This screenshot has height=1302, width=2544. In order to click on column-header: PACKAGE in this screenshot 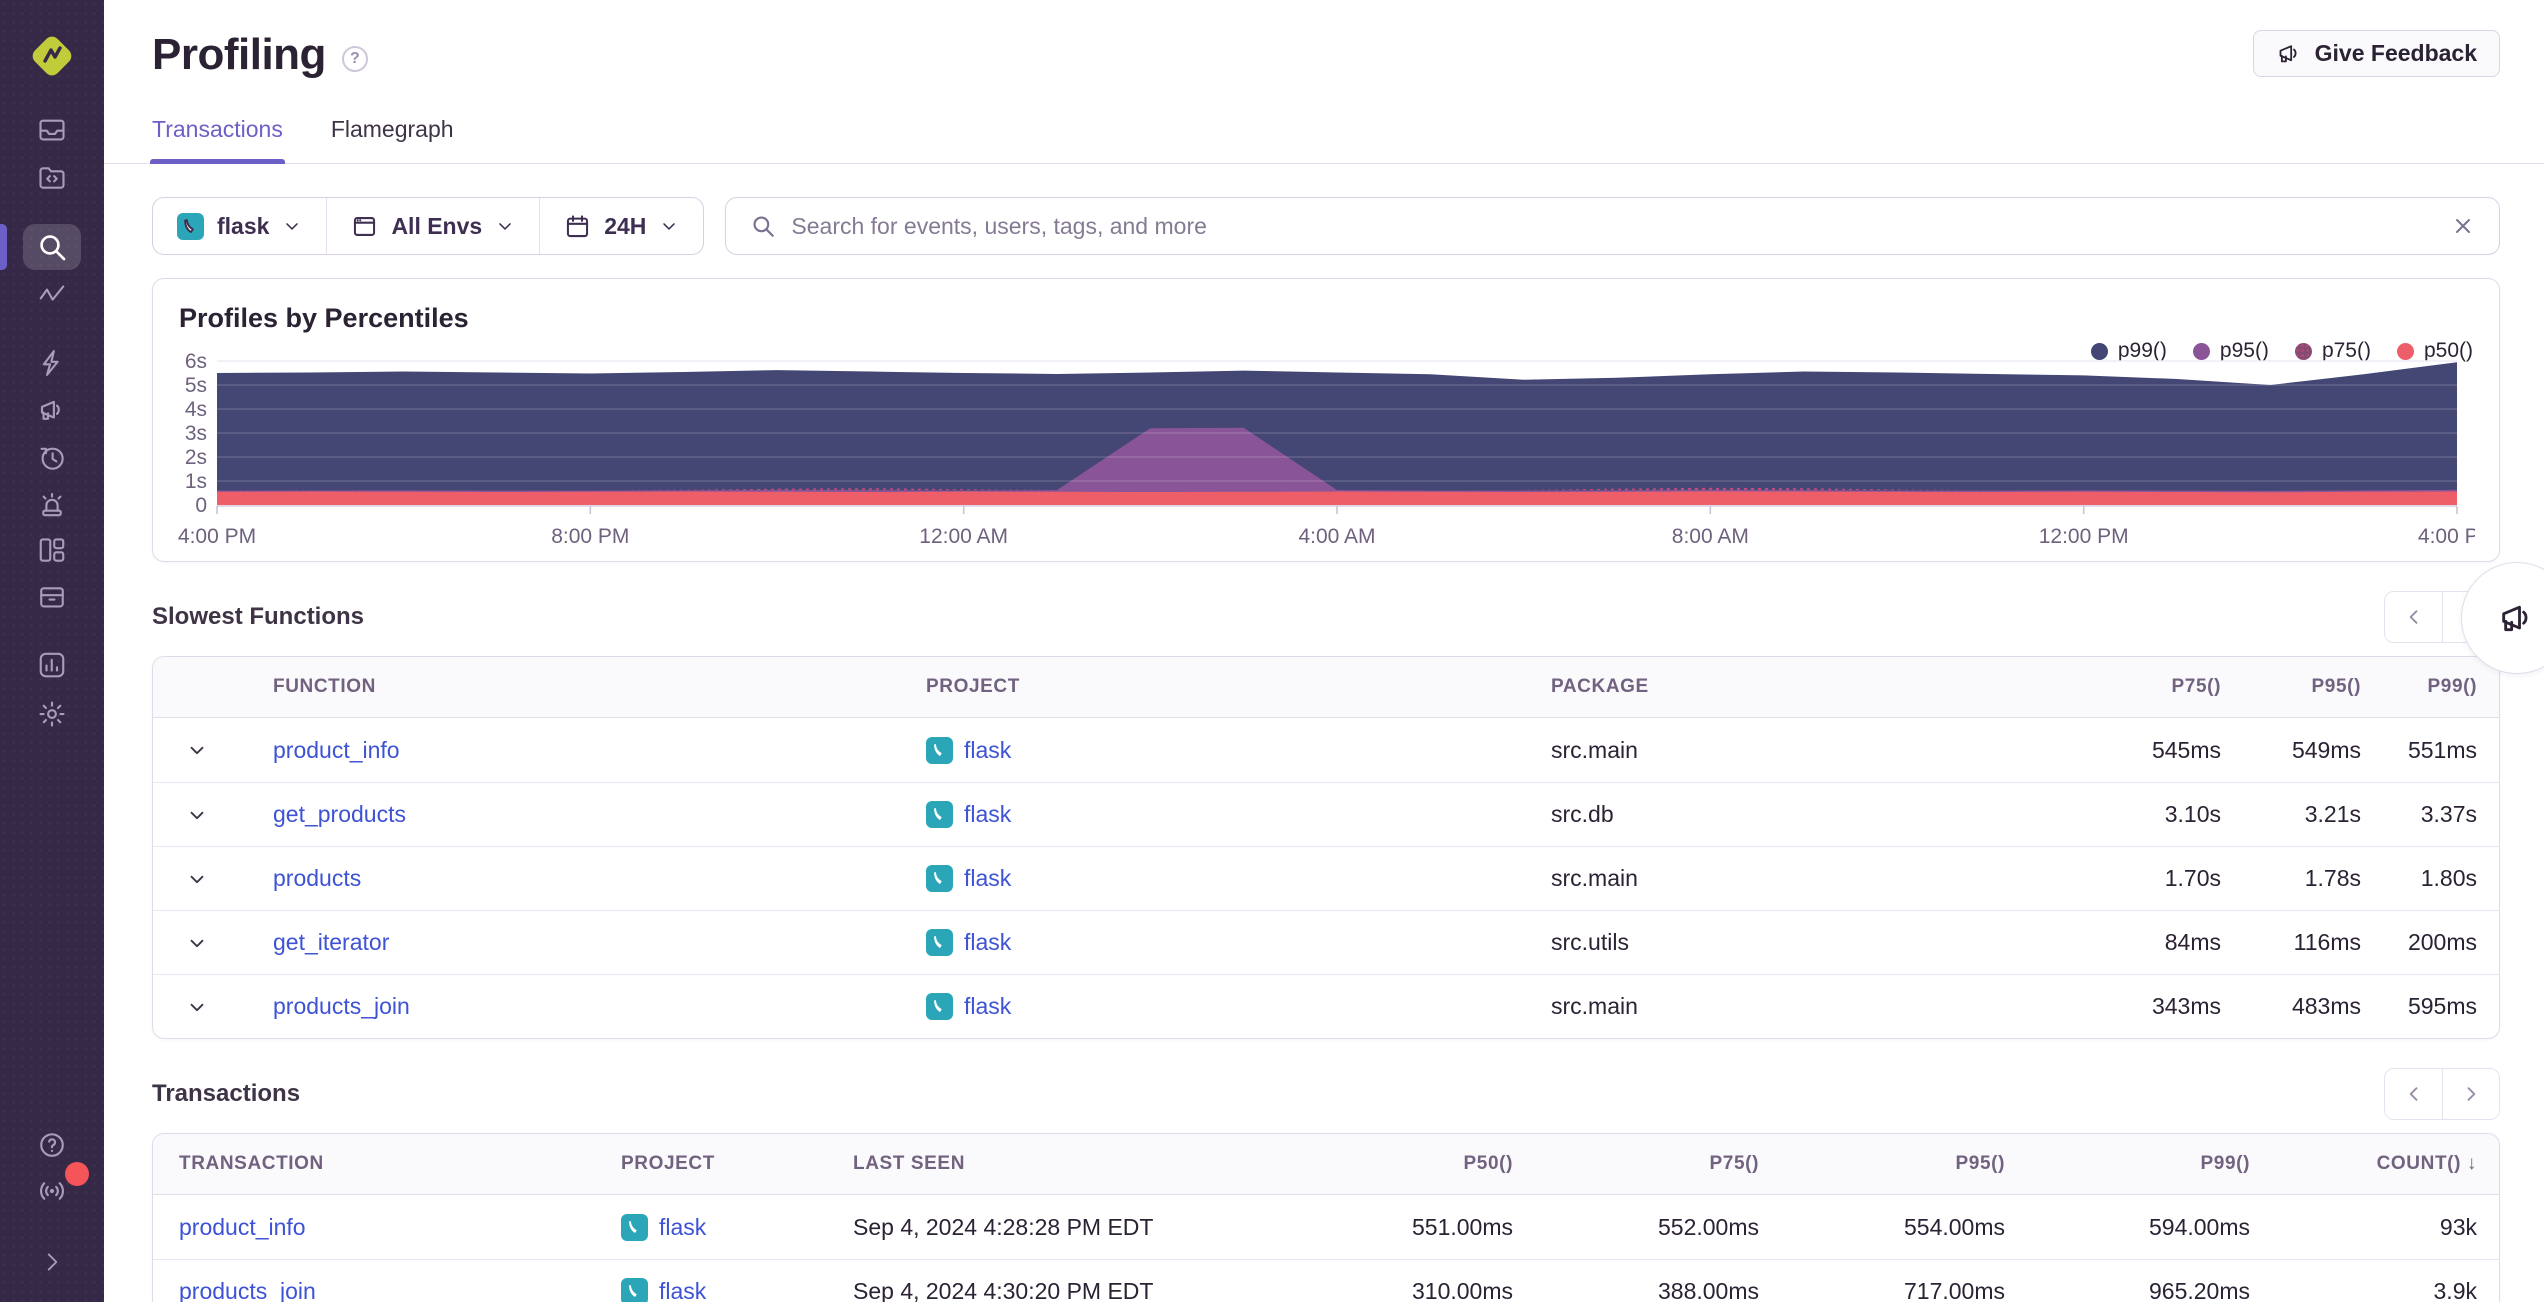, I will do `click(1600, 686)`.